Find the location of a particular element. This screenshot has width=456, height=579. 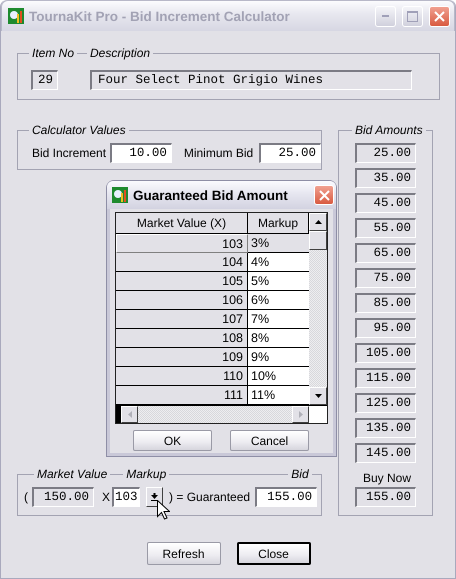

equals-guaranteed-text: ) = Guaranteed is located at coordinates (209, 497).